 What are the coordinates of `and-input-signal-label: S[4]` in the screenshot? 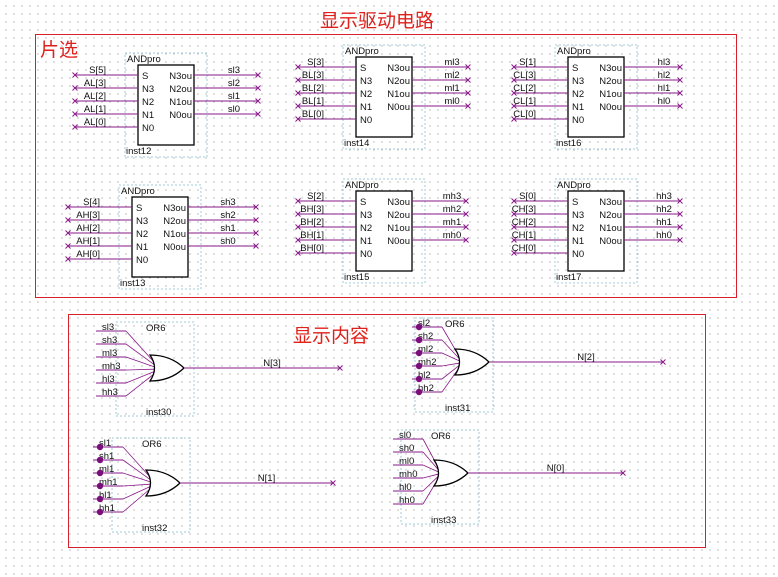 It's located at (91, 202).